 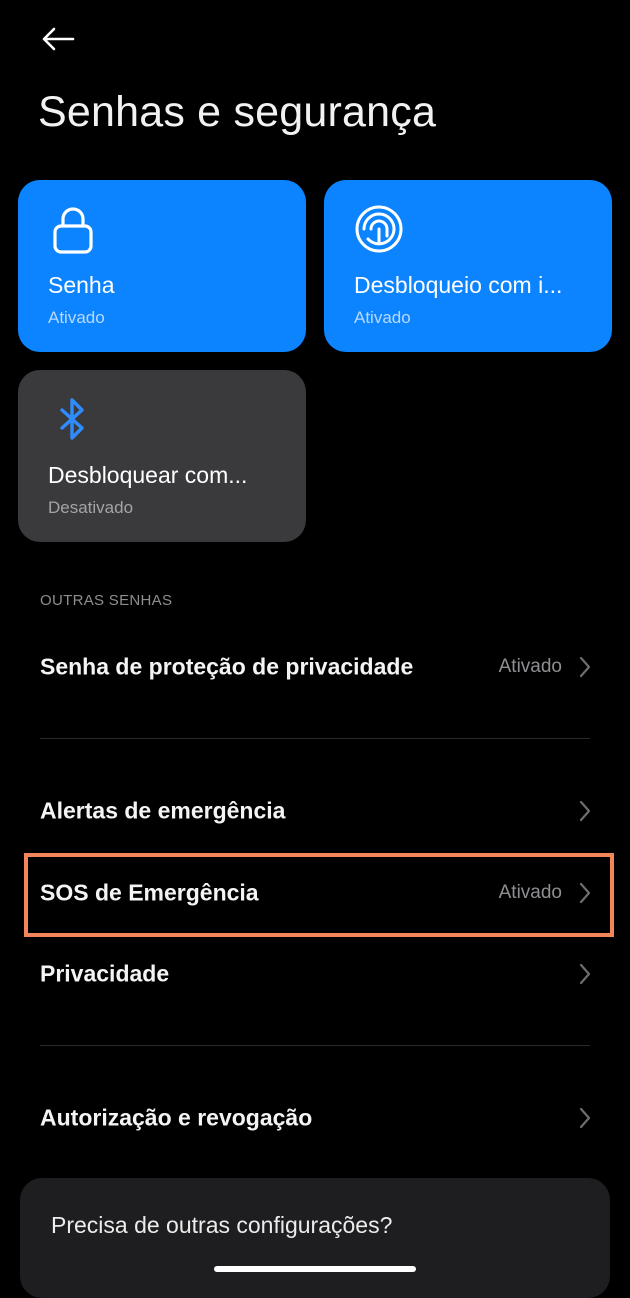 What do you see at coordinates (106, 600) in the screenshot?
I see `section-header-other-passwords: OUTRAS SENHAS` at bounding box center [106, 600].